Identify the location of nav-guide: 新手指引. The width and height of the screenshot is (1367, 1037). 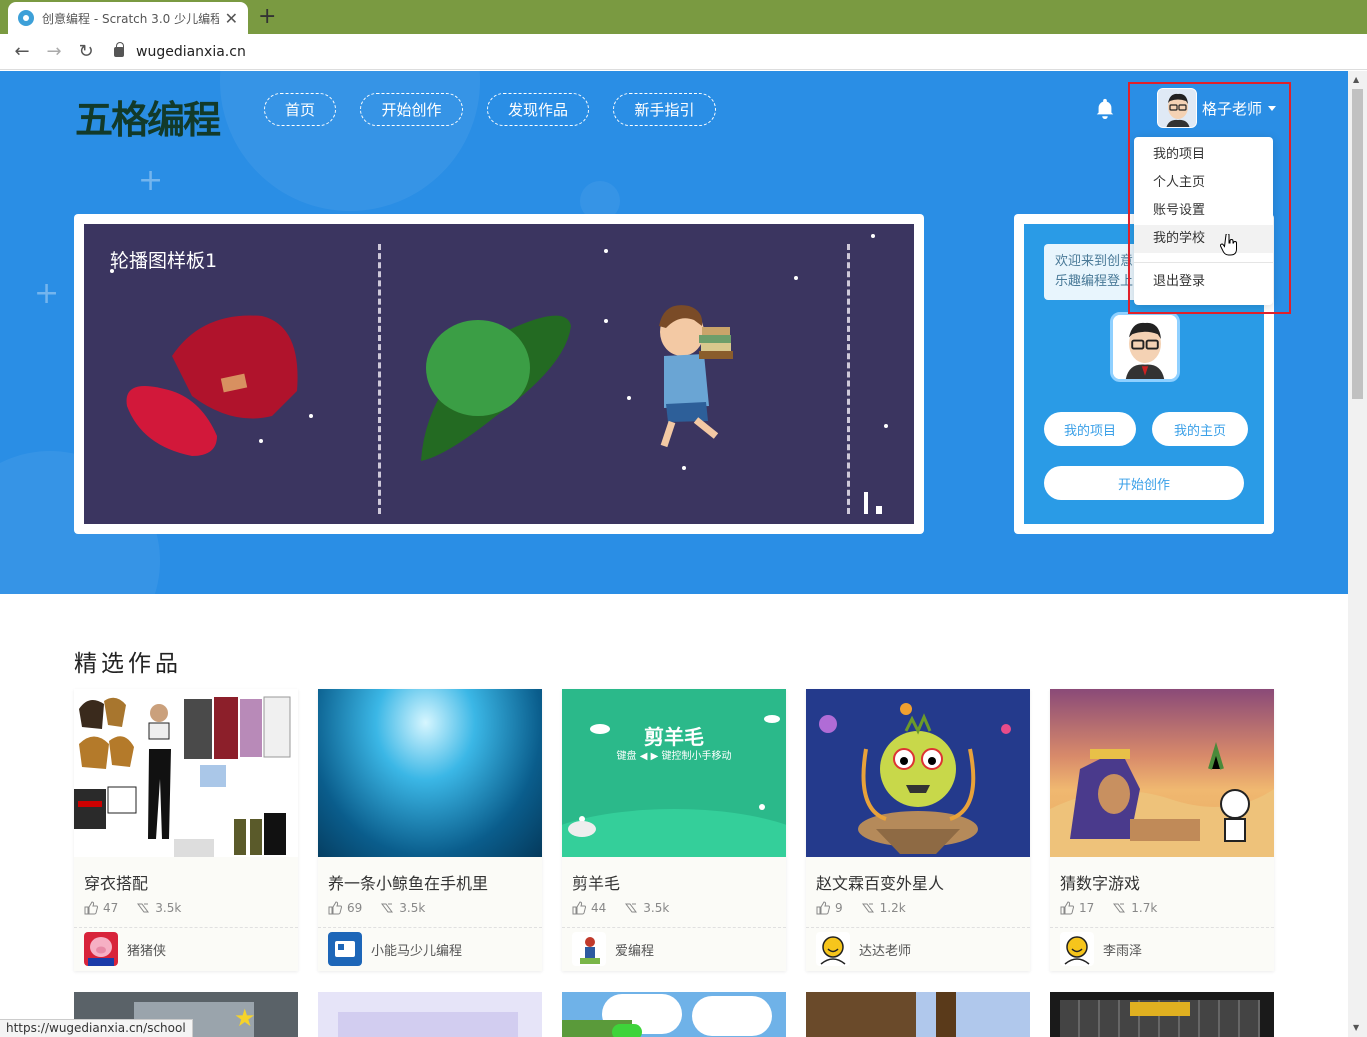
(664, 109).